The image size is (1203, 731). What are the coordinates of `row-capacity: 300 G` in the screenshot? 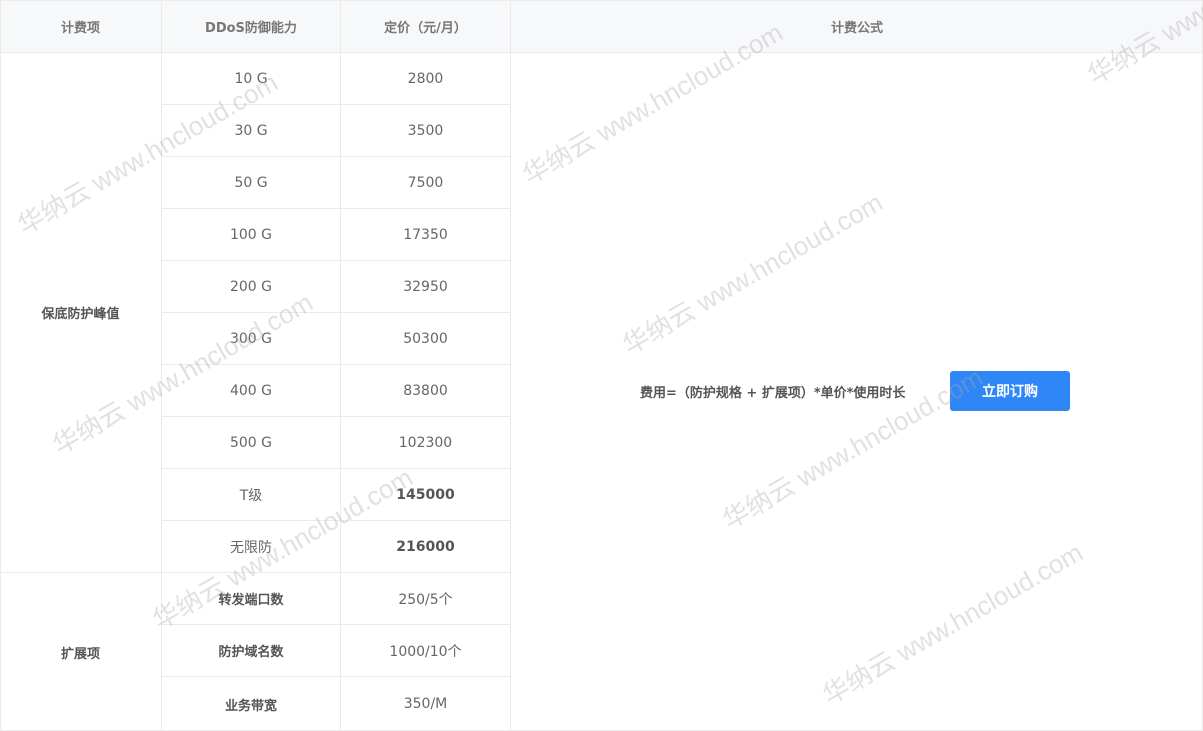 It's located at (251, 339).